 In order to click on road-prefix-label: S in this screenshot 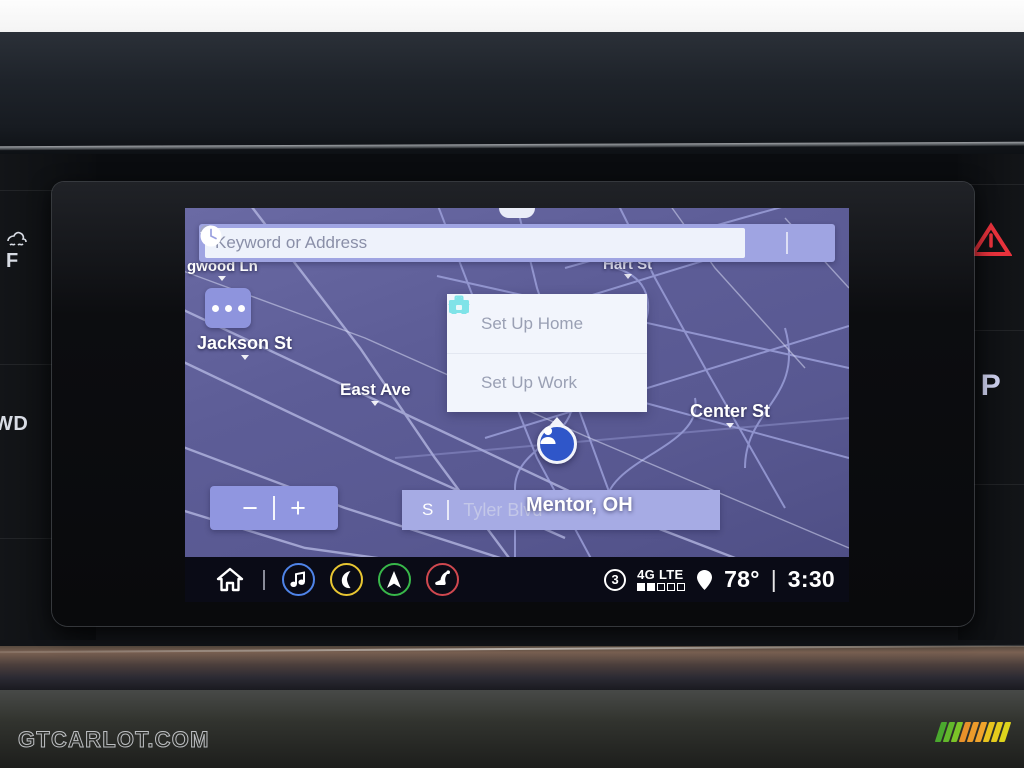, I will do `click(428, 509)`.